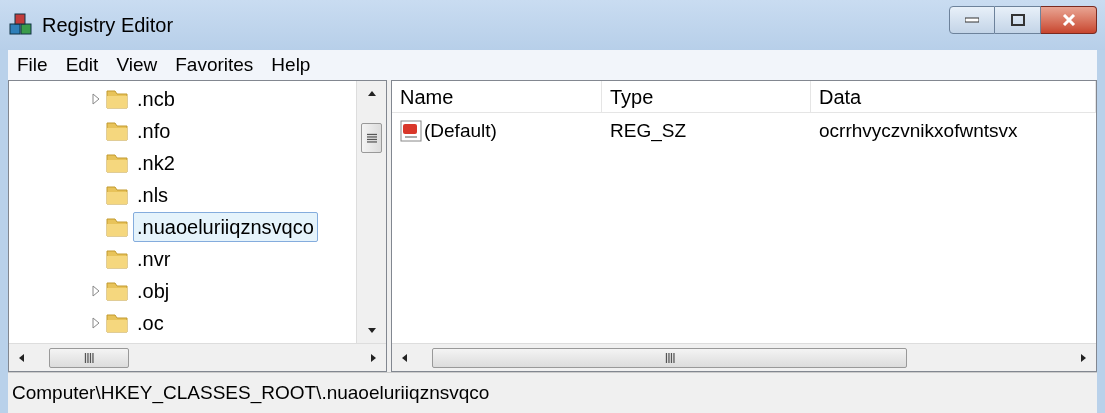 The width and height of the screenshot is (1105, 413). What do you see at coordinates (156, 99) in the screenshot?
I see `tree-item: .ncb` at bounding box center [156, 99].